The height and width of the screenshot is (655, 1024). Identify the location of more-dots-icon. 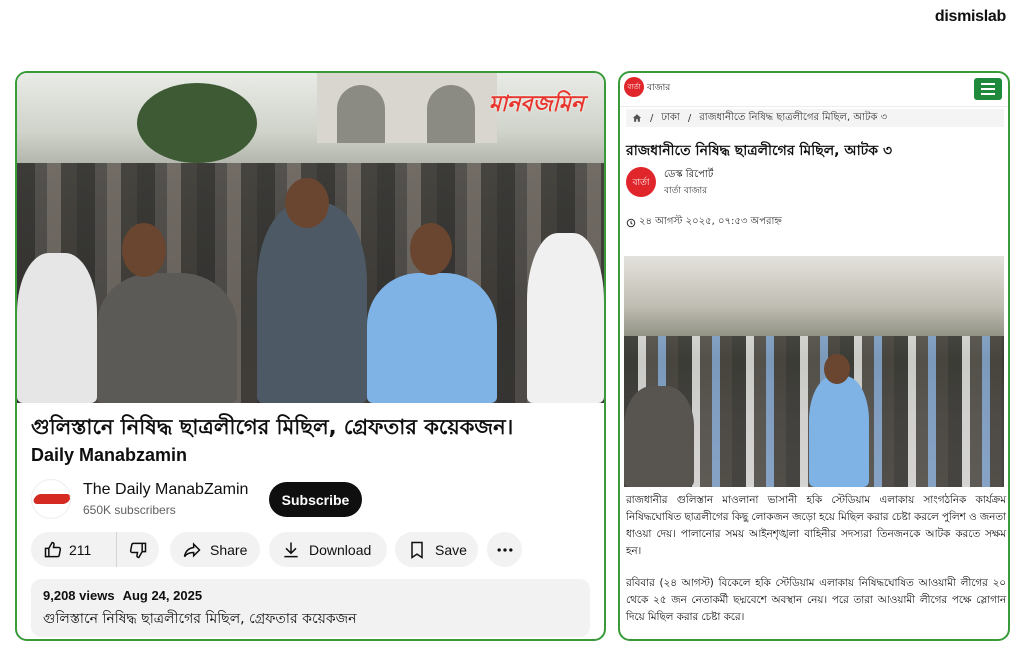
(504, 549).